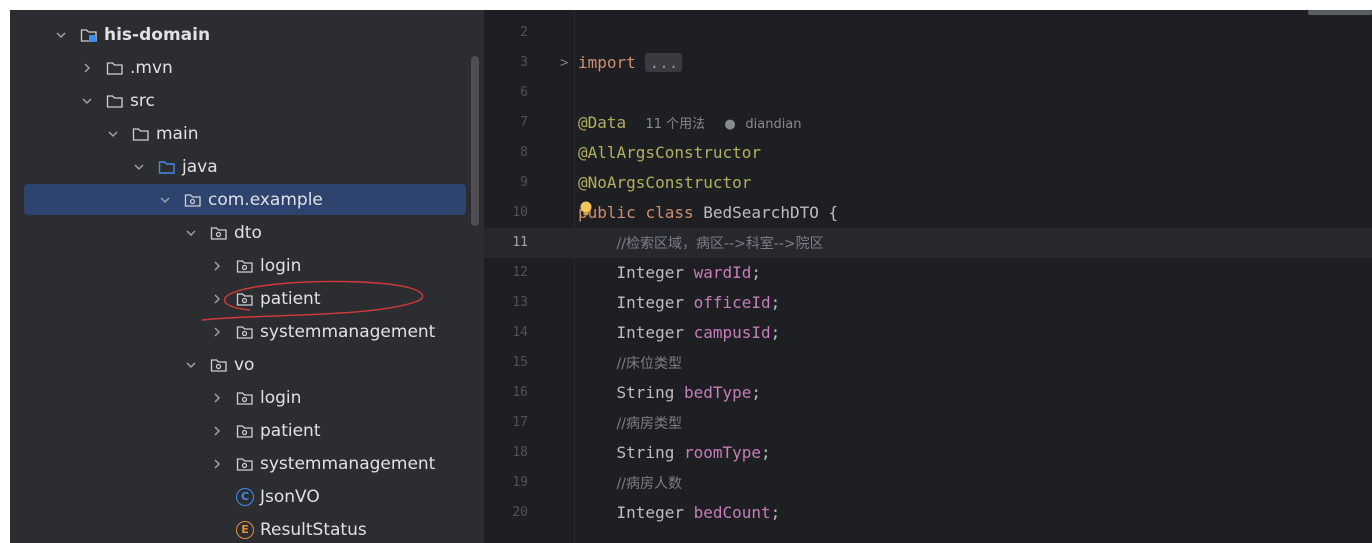 This screenshot has width=1372, height=543. Describe the element at coordinates (928, 453) in the screenshot. I see `code-line: 18 String roomType;` at that location.